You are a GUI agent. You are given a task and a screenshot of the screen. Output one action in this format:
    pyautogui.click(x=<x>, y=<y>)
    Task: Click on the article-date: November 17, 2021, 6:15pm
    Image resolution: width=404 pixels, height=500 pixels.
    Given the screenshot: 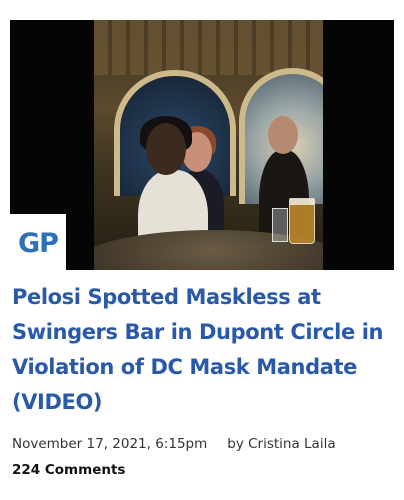 What is the action you would take?
    pyautogui.click(x=110, y=444)
    